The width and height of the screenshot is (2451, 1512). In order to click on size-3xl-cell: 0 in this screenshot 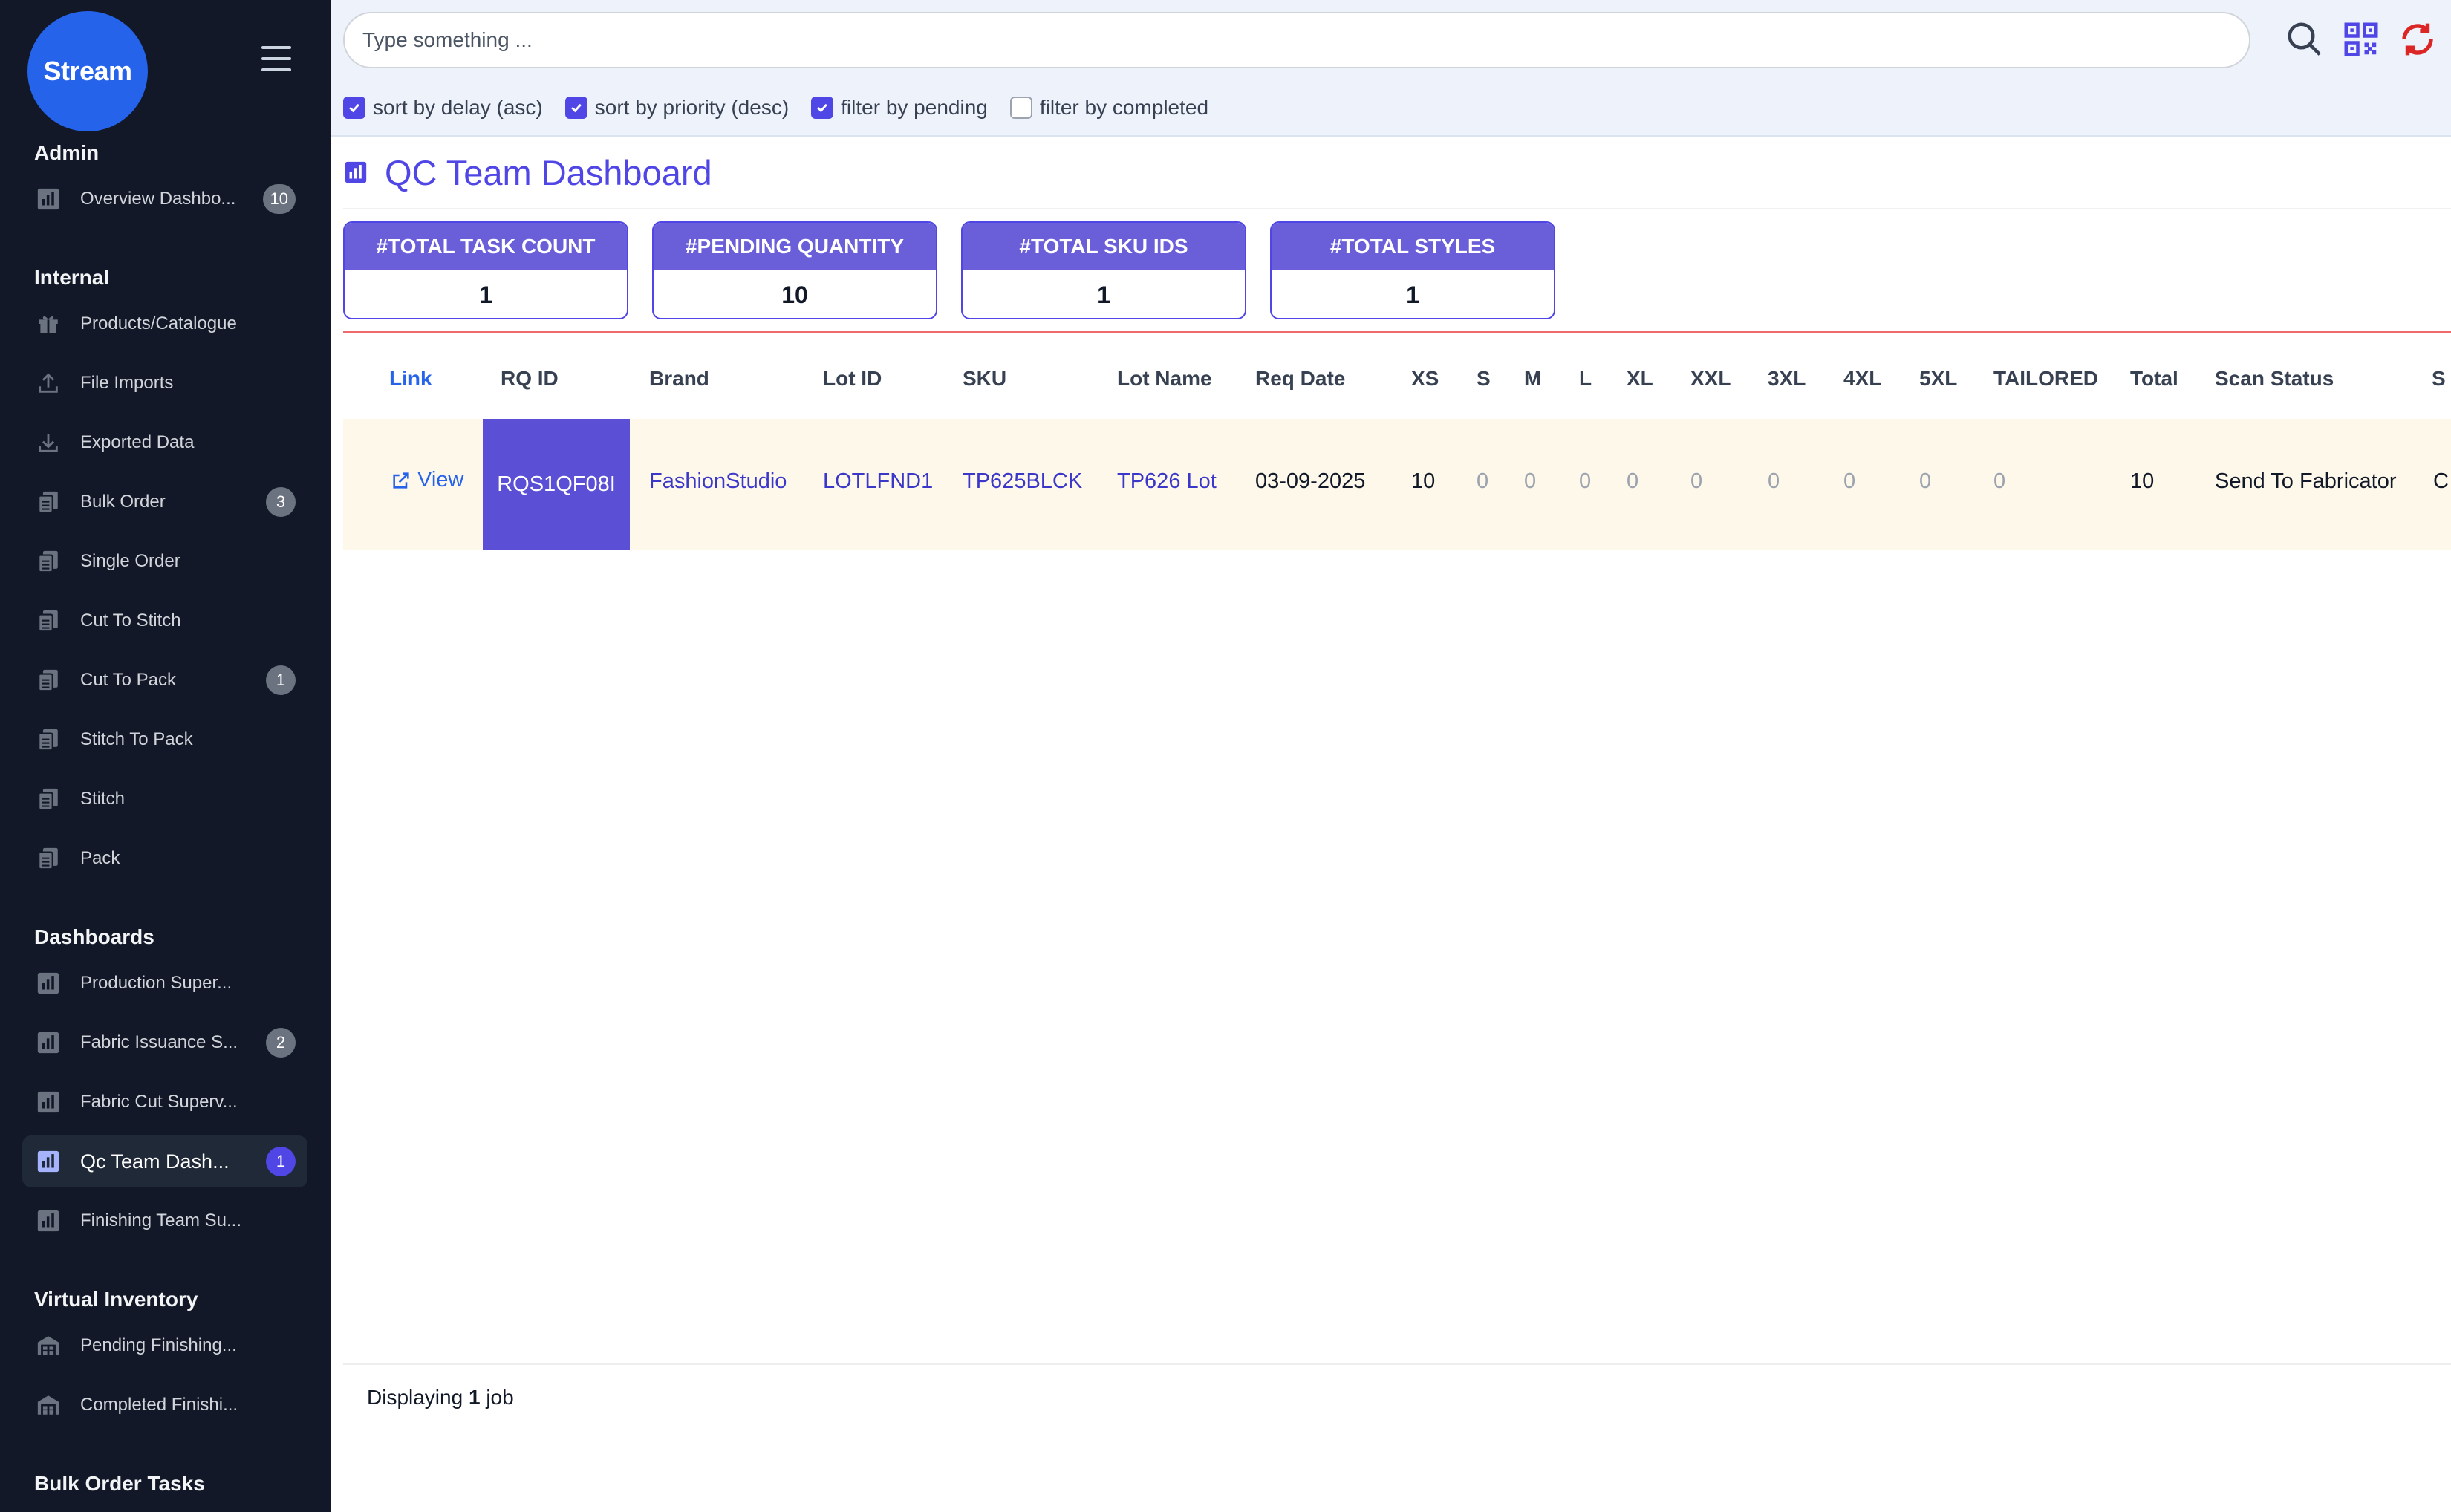, I will do `click(1774, 481)`.